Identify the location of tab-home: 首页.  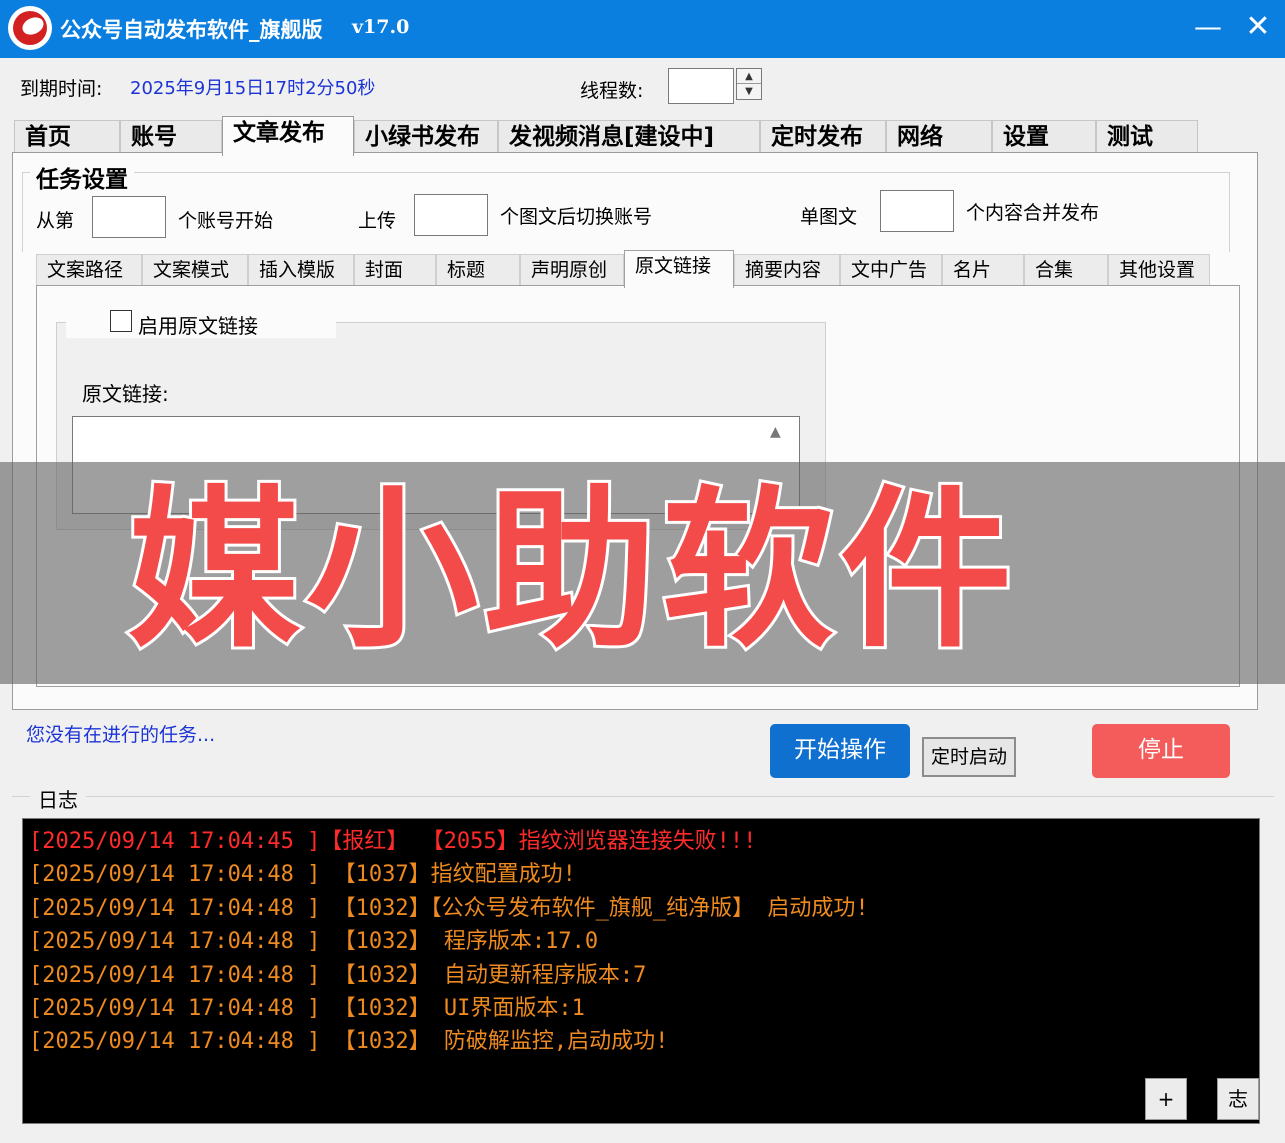
(67, 137).